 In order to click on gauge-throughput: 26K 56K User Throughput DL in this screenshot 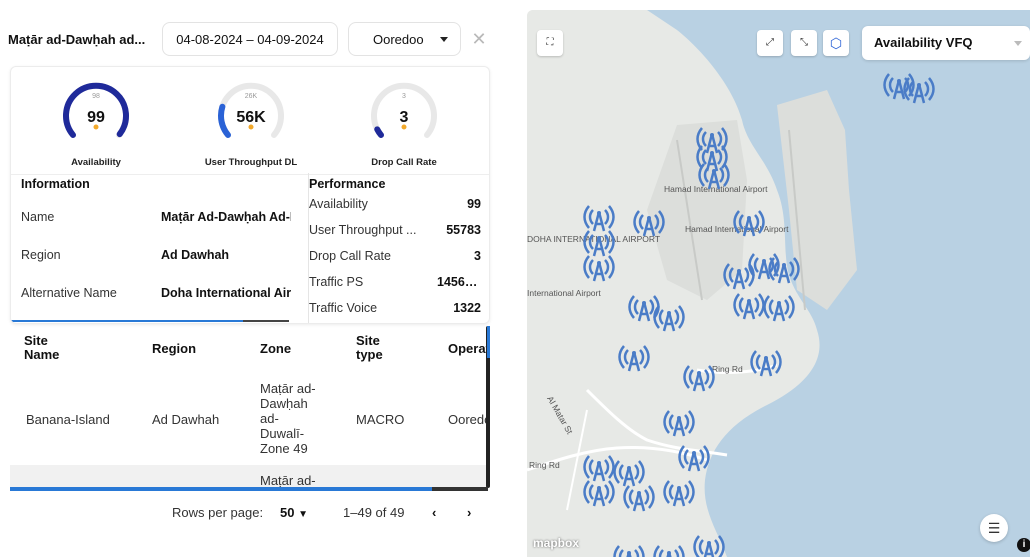, I will do `click(251, 123)`.